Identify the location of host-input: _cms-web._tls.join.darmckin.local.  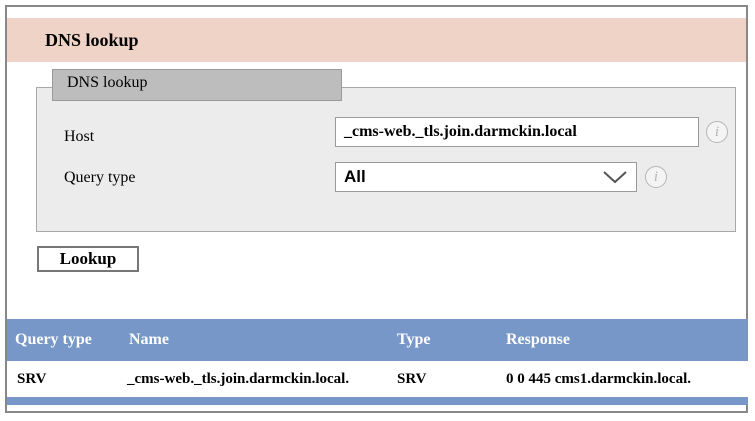
(517, 132).